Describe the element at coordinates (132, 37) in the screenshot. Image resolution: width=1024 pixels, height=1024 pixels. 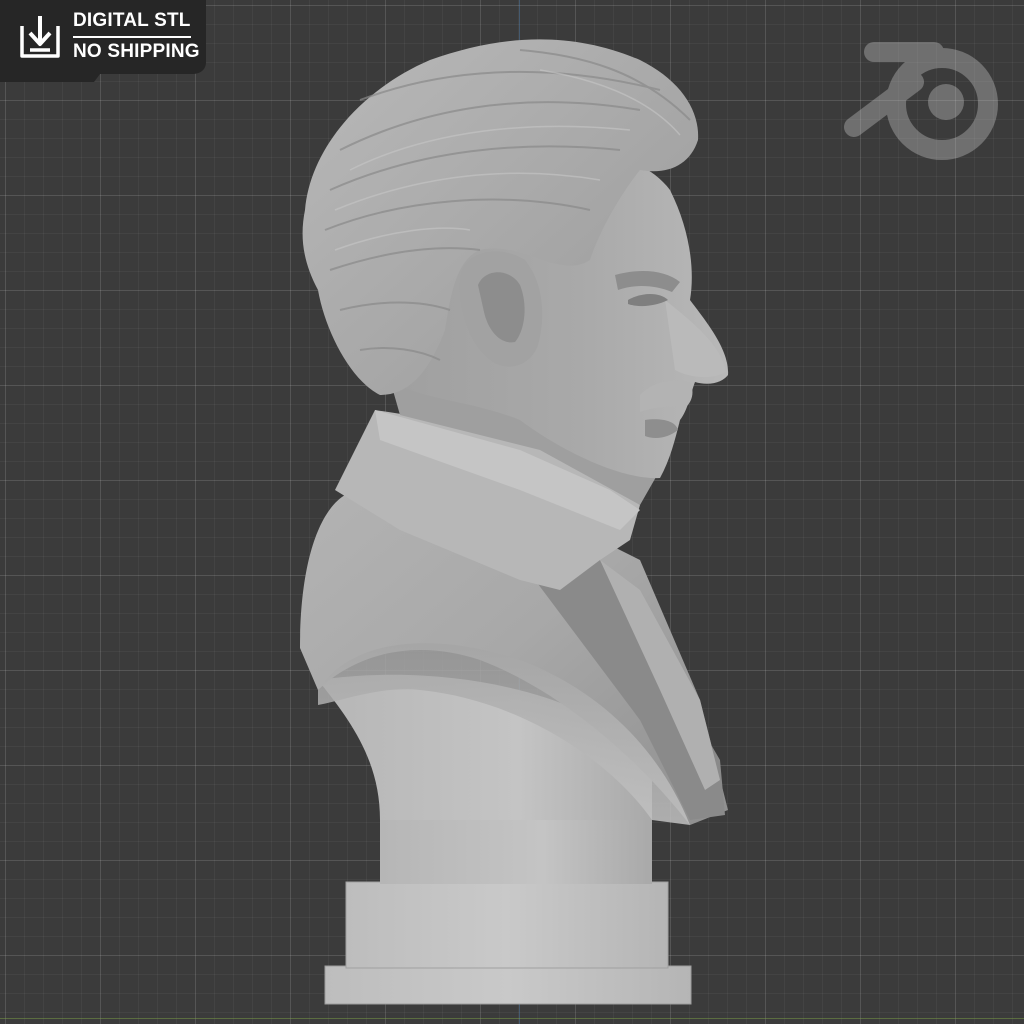
I see `badge-divider` at that location.